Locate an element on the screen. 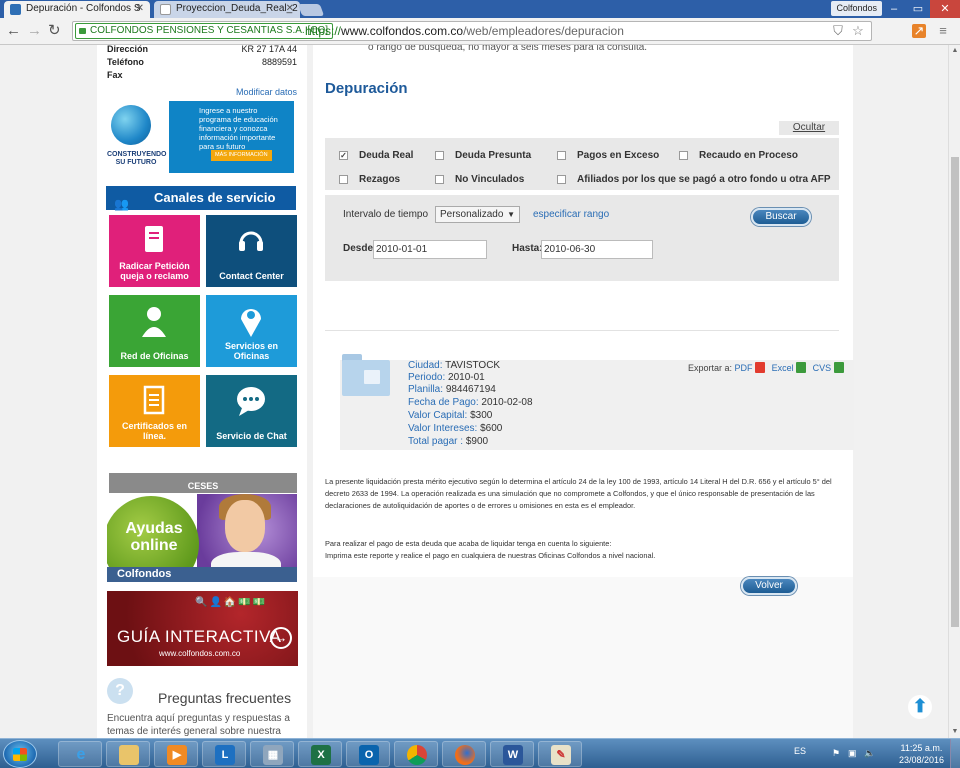 The height and width of the screenshot is (768, 960). flag-notification-icon: ⚑ is located at coordinates (837, 753).